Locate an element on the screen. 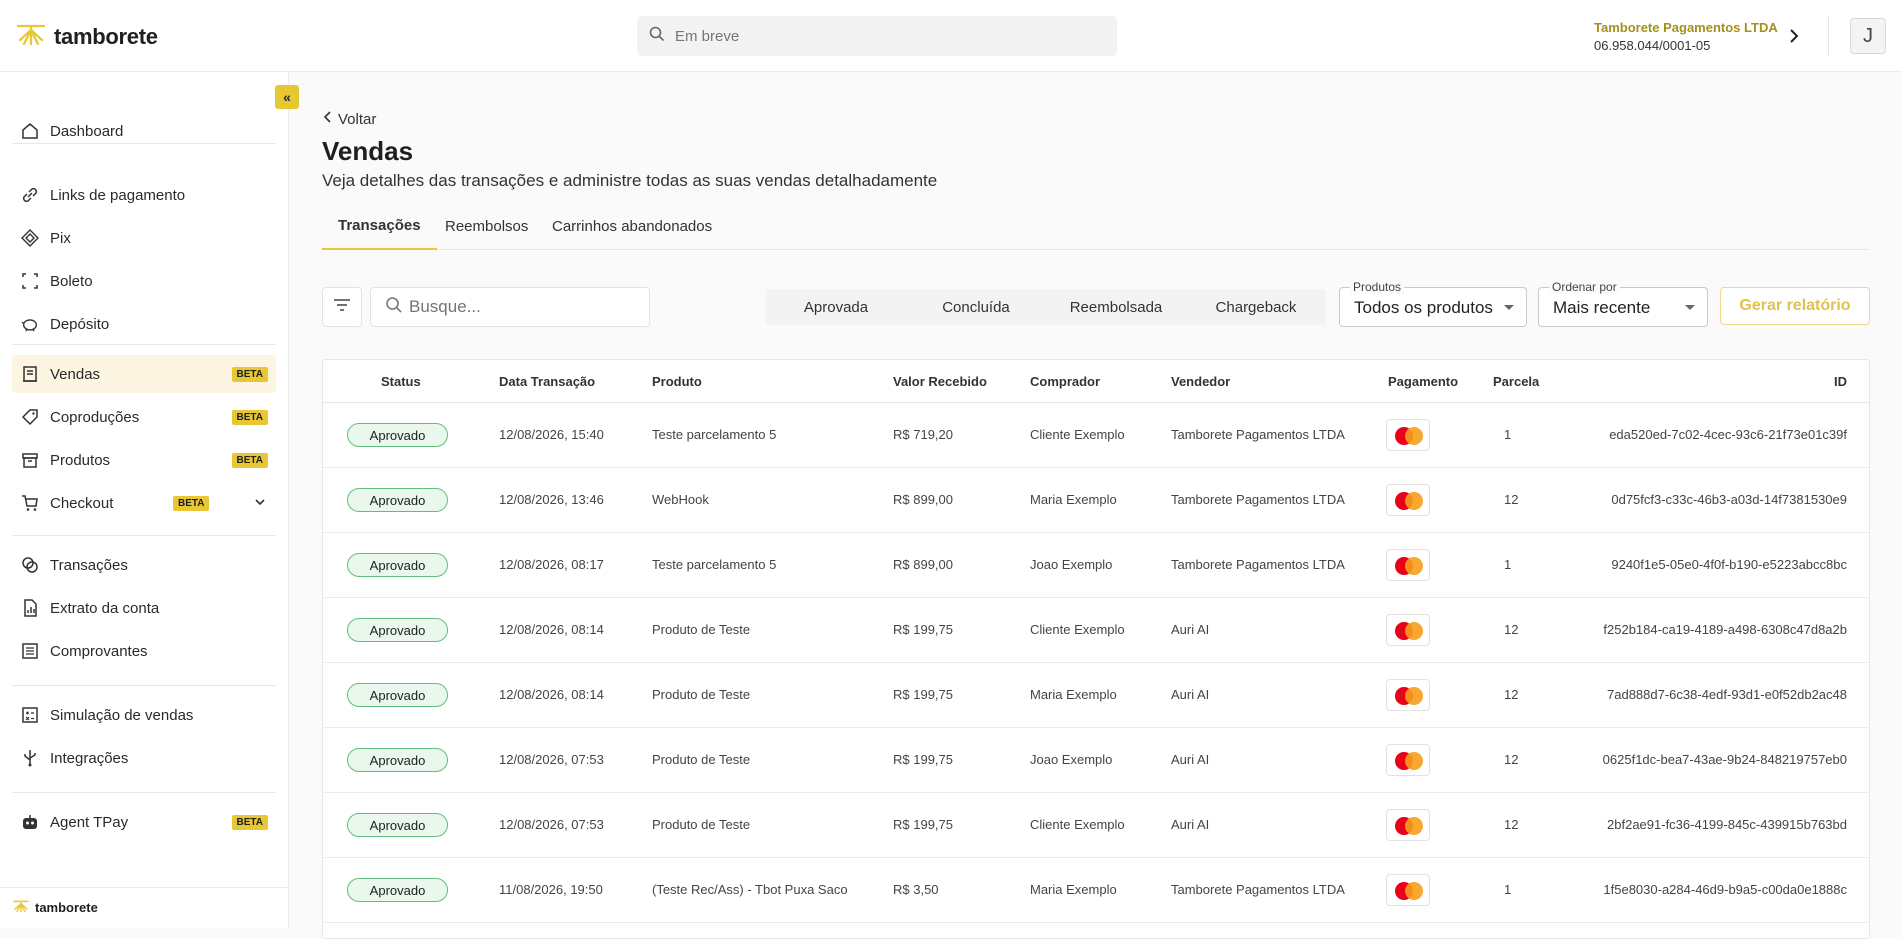  sidebar-item-transacoes: Transações is located at coordinates (144, 565).